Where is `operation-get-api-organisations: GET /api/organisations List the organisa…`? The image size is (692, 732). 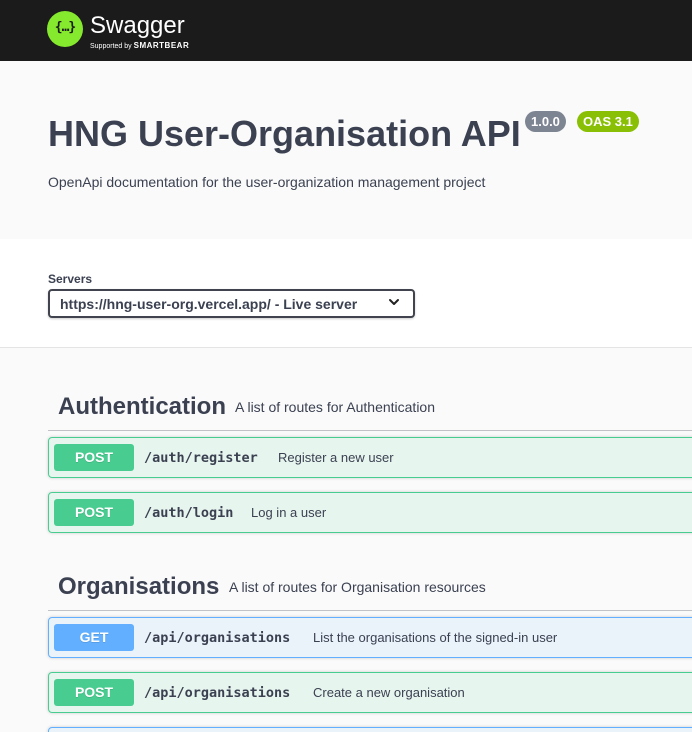 operation-get-api-organisations: GET /api/organisations List the organisa… is located at coordinates (370, 637).